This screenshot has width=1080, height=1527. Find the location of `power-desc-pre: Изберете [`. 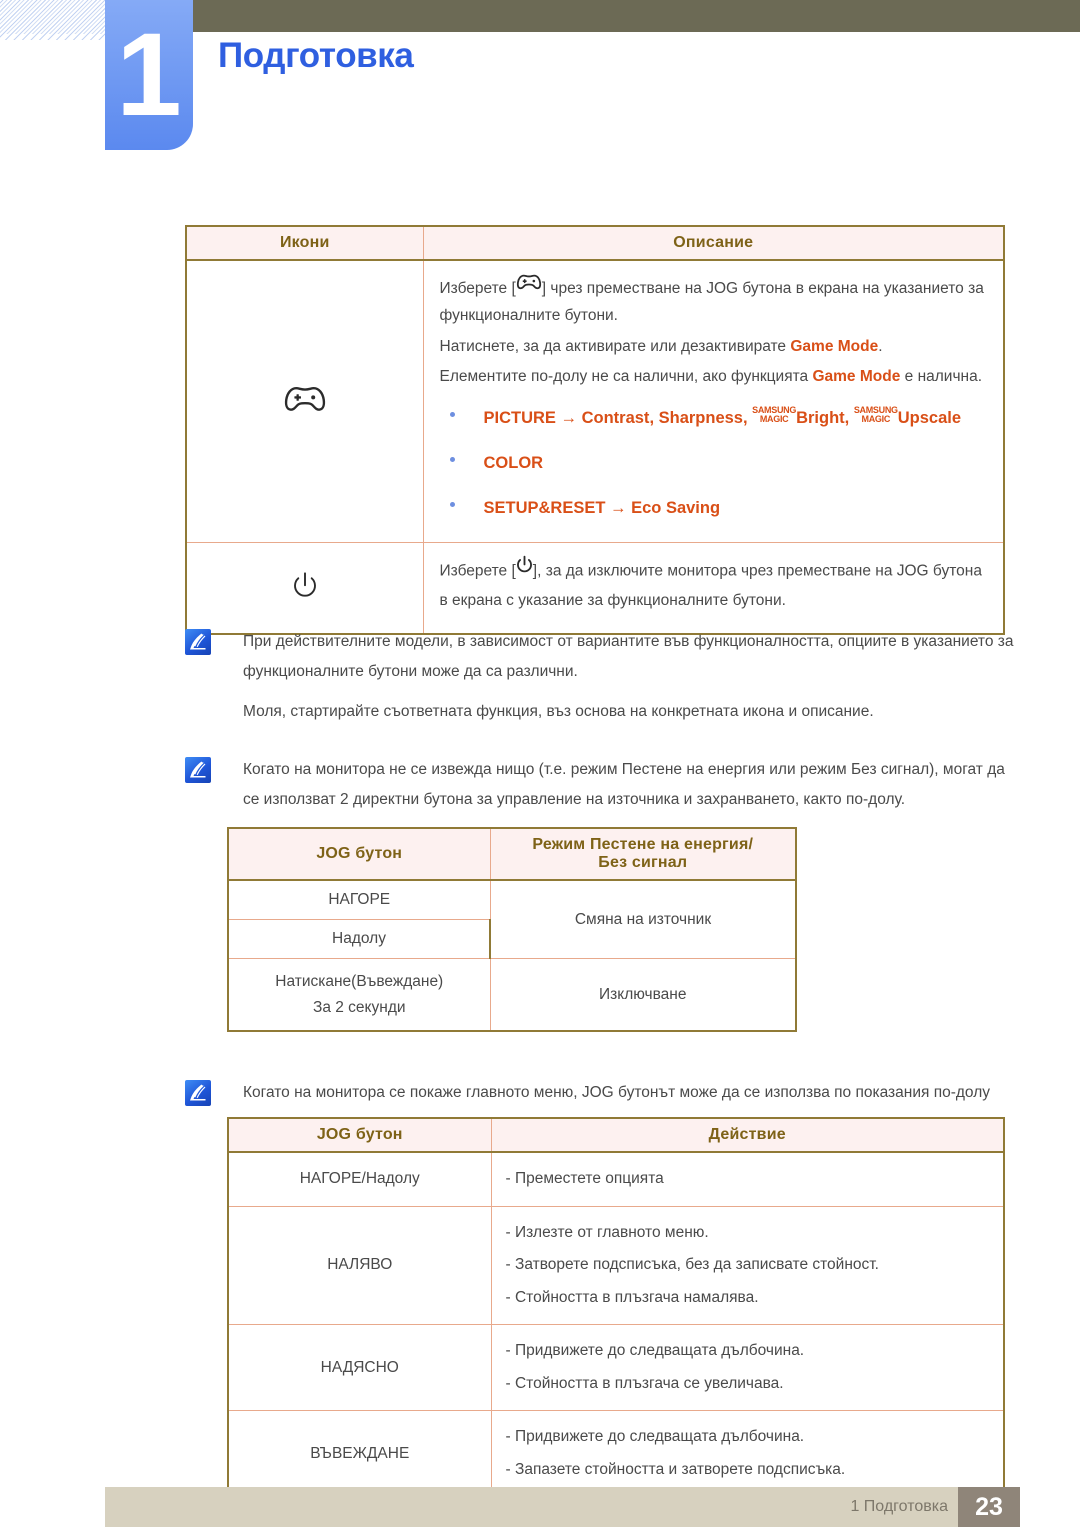

power-desc-pre: Изберете [ is located at coordinates (477, 572).